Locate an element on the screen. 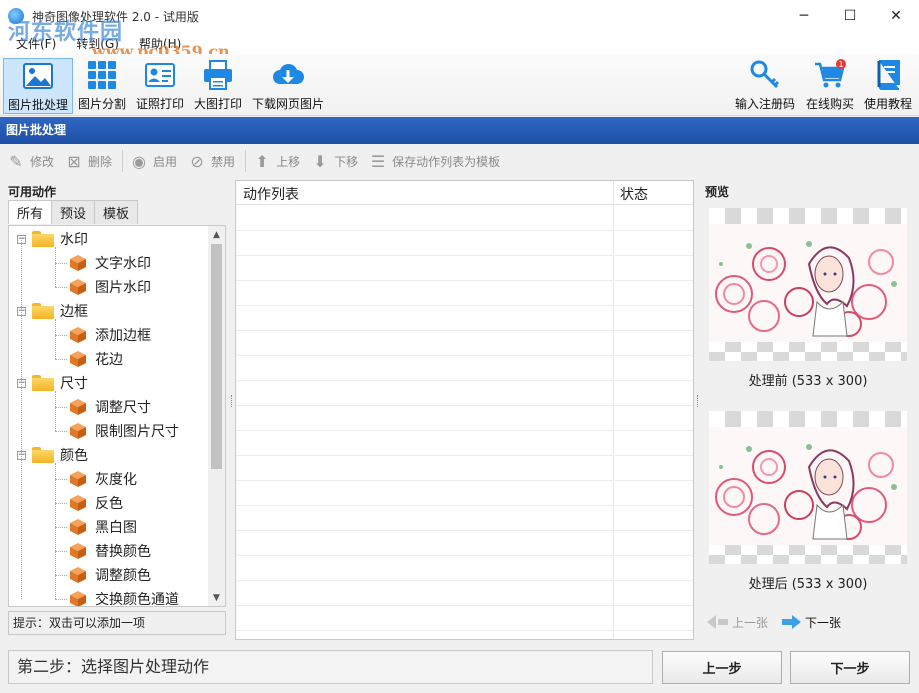 Image resolution: width=919 pixels, height=693 pixels. book-icon is located at coordinates (888, 75).